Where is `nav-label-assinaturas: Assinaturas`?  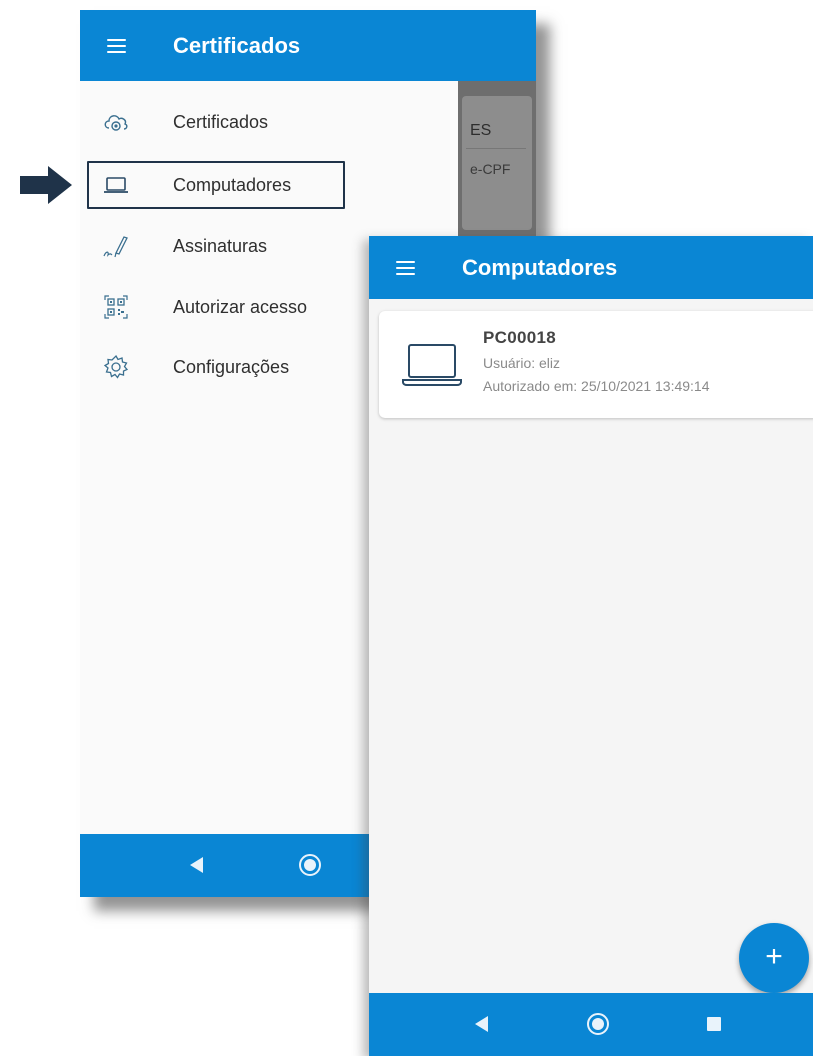
nav-label-assinaturas: Assinaturas is located at coordinates (220, 245).